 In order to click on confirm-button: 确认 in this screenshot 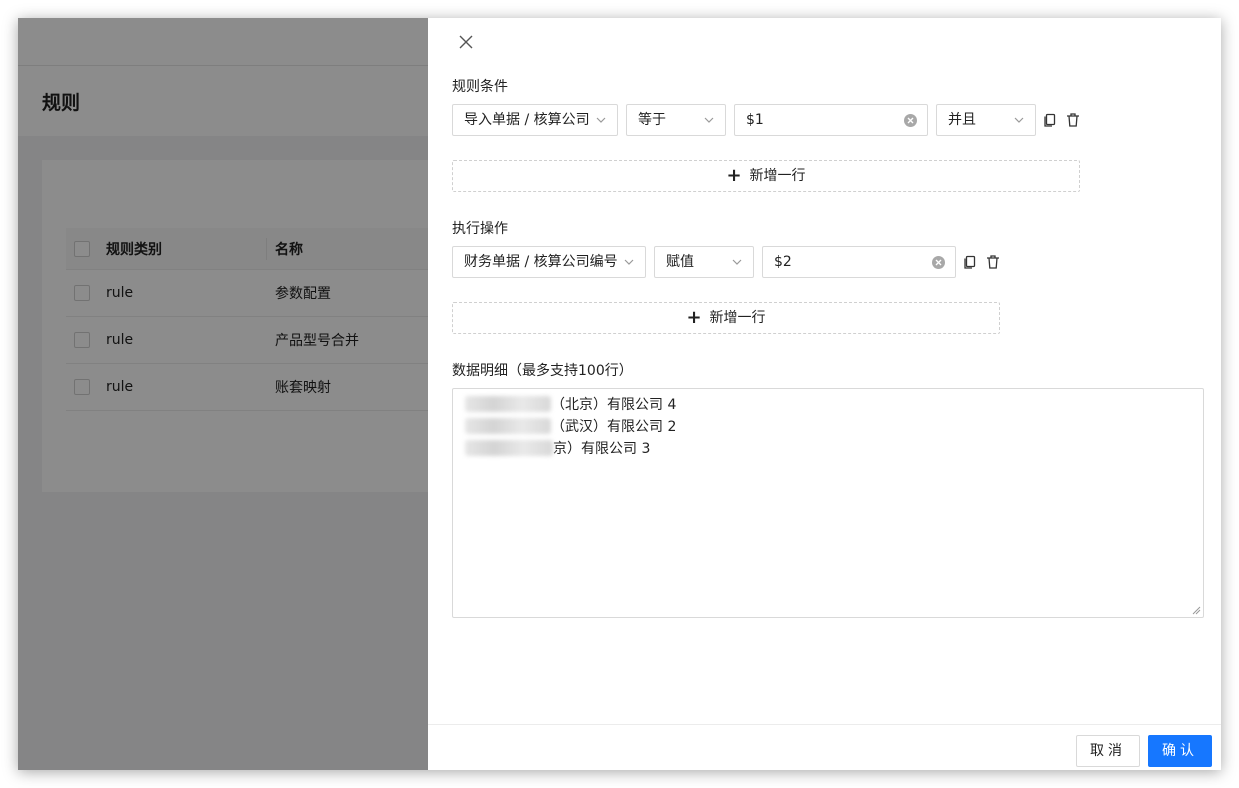, I will do `click(1180, 751)`.